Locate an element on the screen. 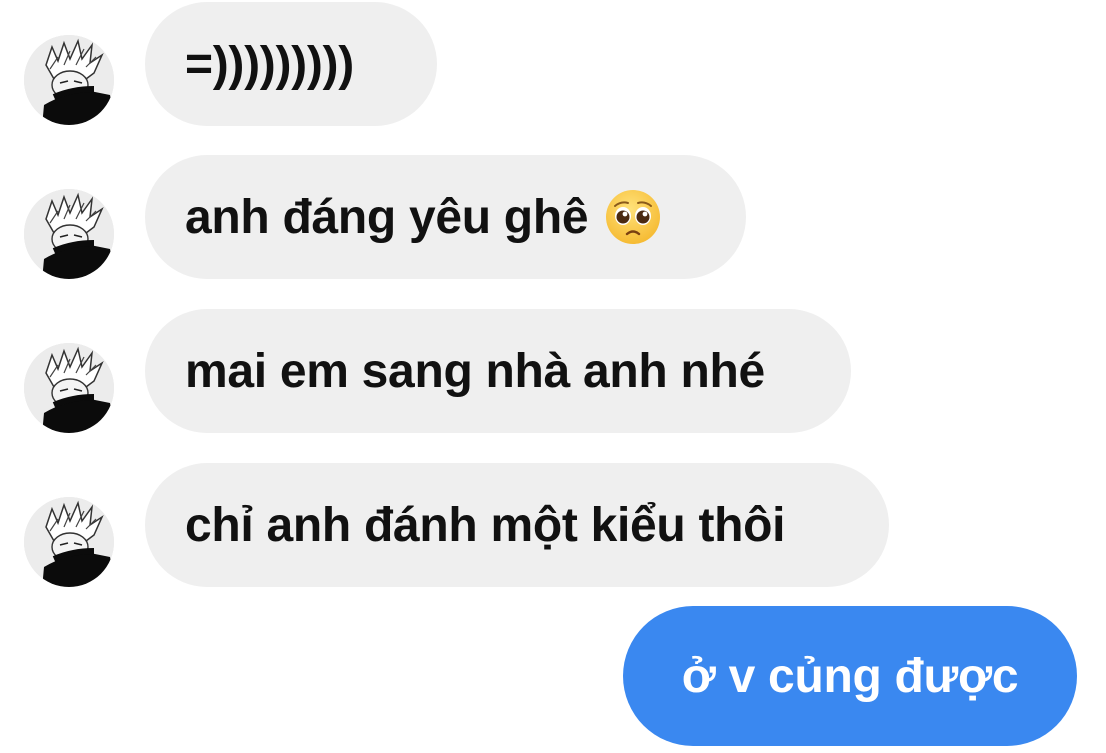 The width and height of the screenshot is (1106, 753). incoming-message-bubble: chỉ anh đánh một kiểu thôi is located at coordinates (517, 525).